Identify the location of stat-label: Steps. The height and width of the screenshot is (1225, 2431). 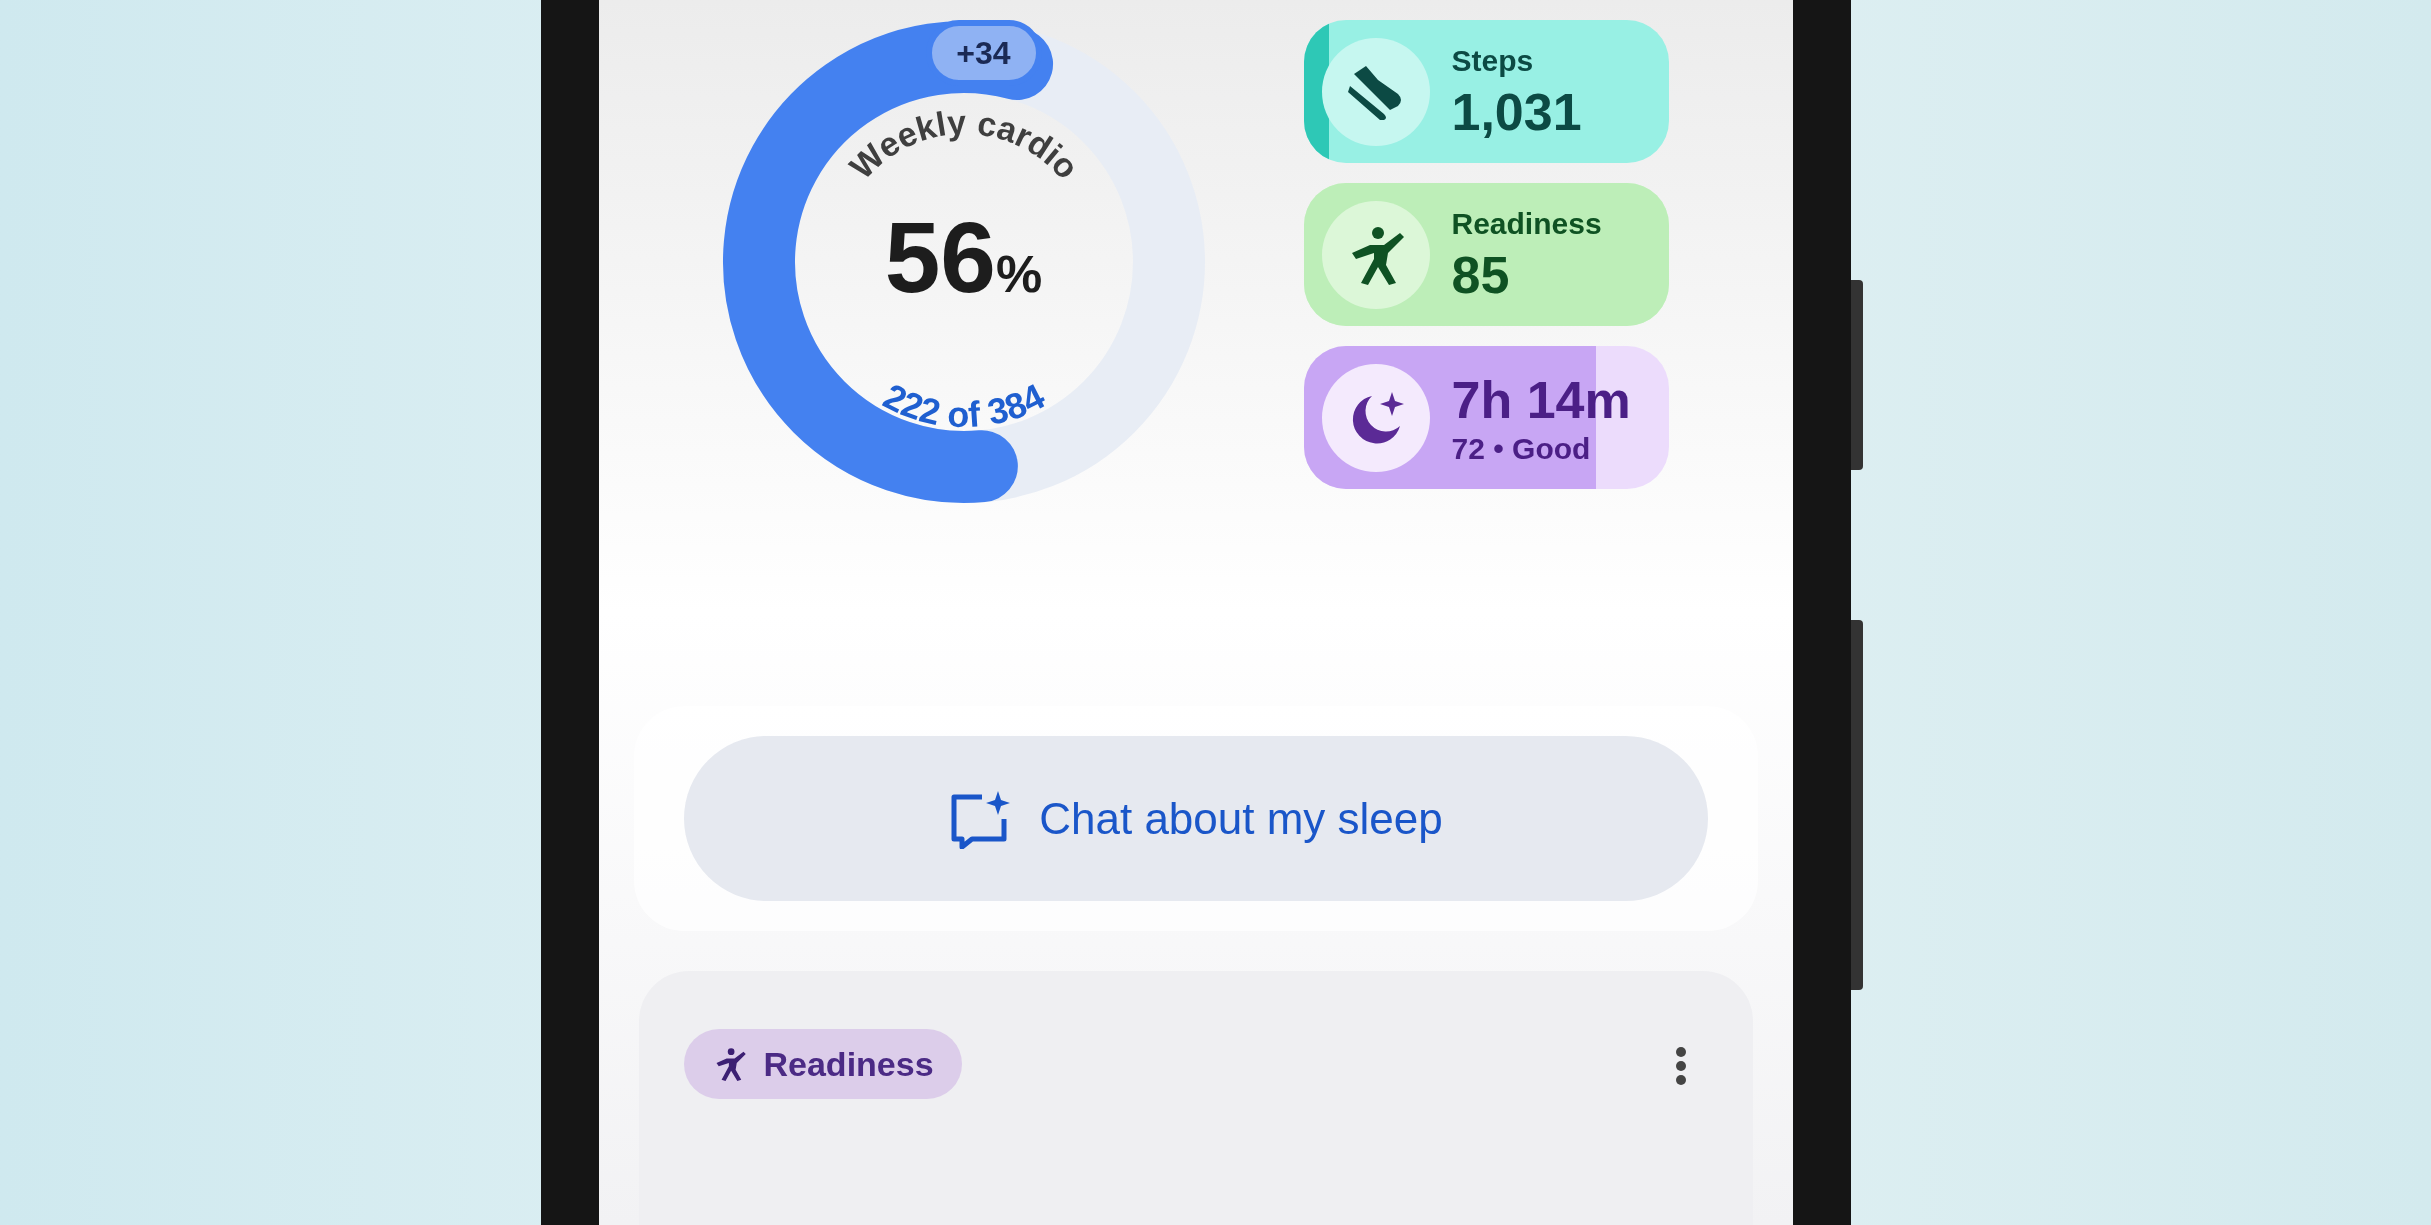
(1493, 60).